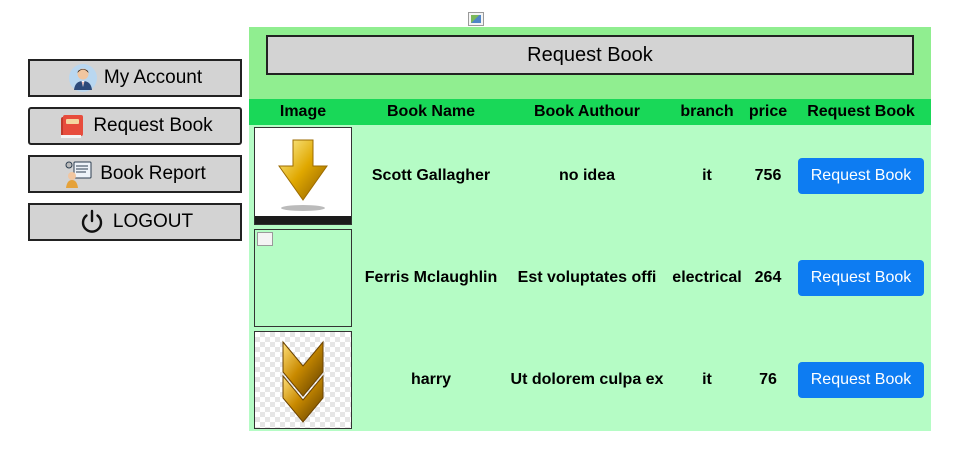 The image size is (961, 457). Describe the element at coordinates (861, 111) in the screenshot. I see `column-header-request-book: Request Book` at that location.